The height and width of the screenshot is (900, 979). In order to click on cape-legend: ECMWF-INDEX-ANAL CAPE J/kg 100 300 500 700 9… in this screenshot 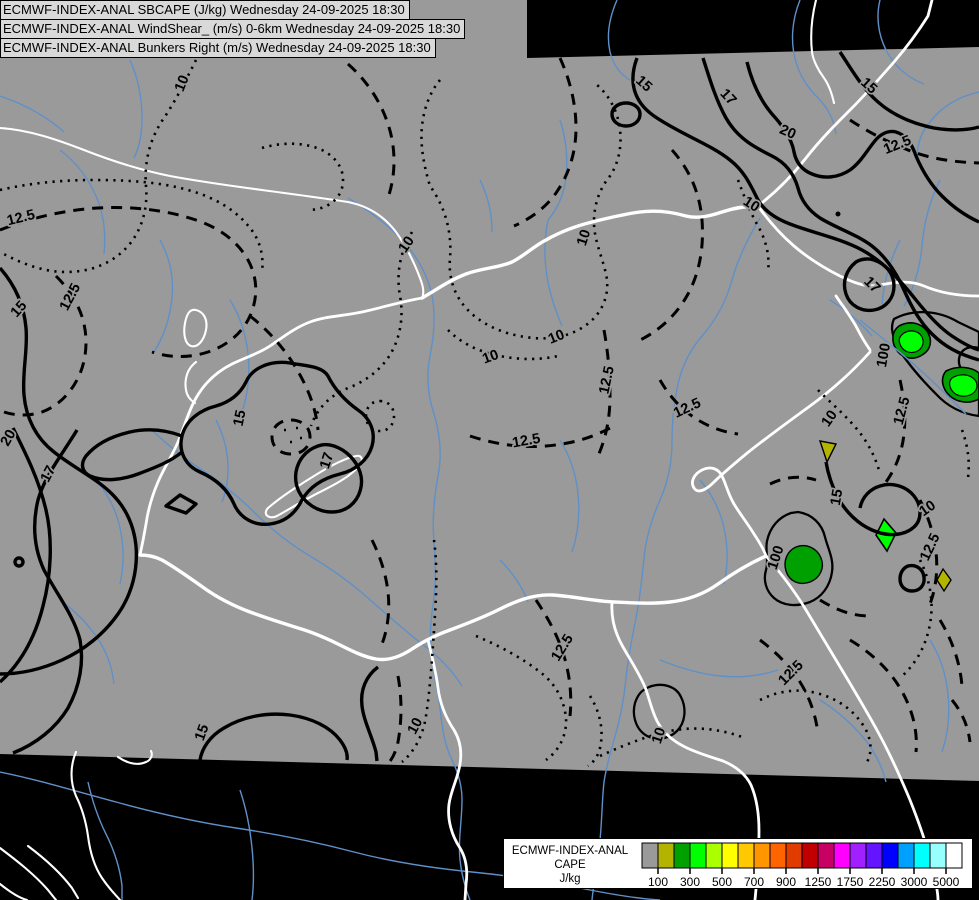, I will do `click(738, 863)`.